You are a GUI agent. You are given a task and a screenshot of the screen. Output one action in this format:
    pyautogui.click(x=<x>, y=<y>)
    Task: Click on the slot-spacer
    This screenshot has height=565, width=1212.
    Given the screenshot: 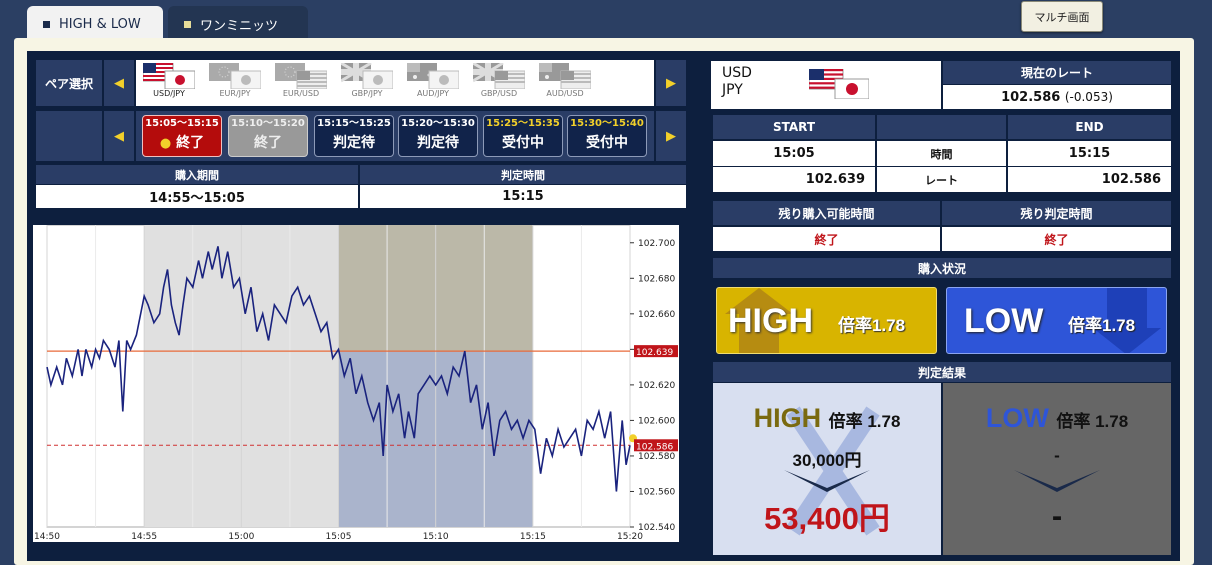 What is the action you would take?
    pyautogui.click(x=69, y=136)
    